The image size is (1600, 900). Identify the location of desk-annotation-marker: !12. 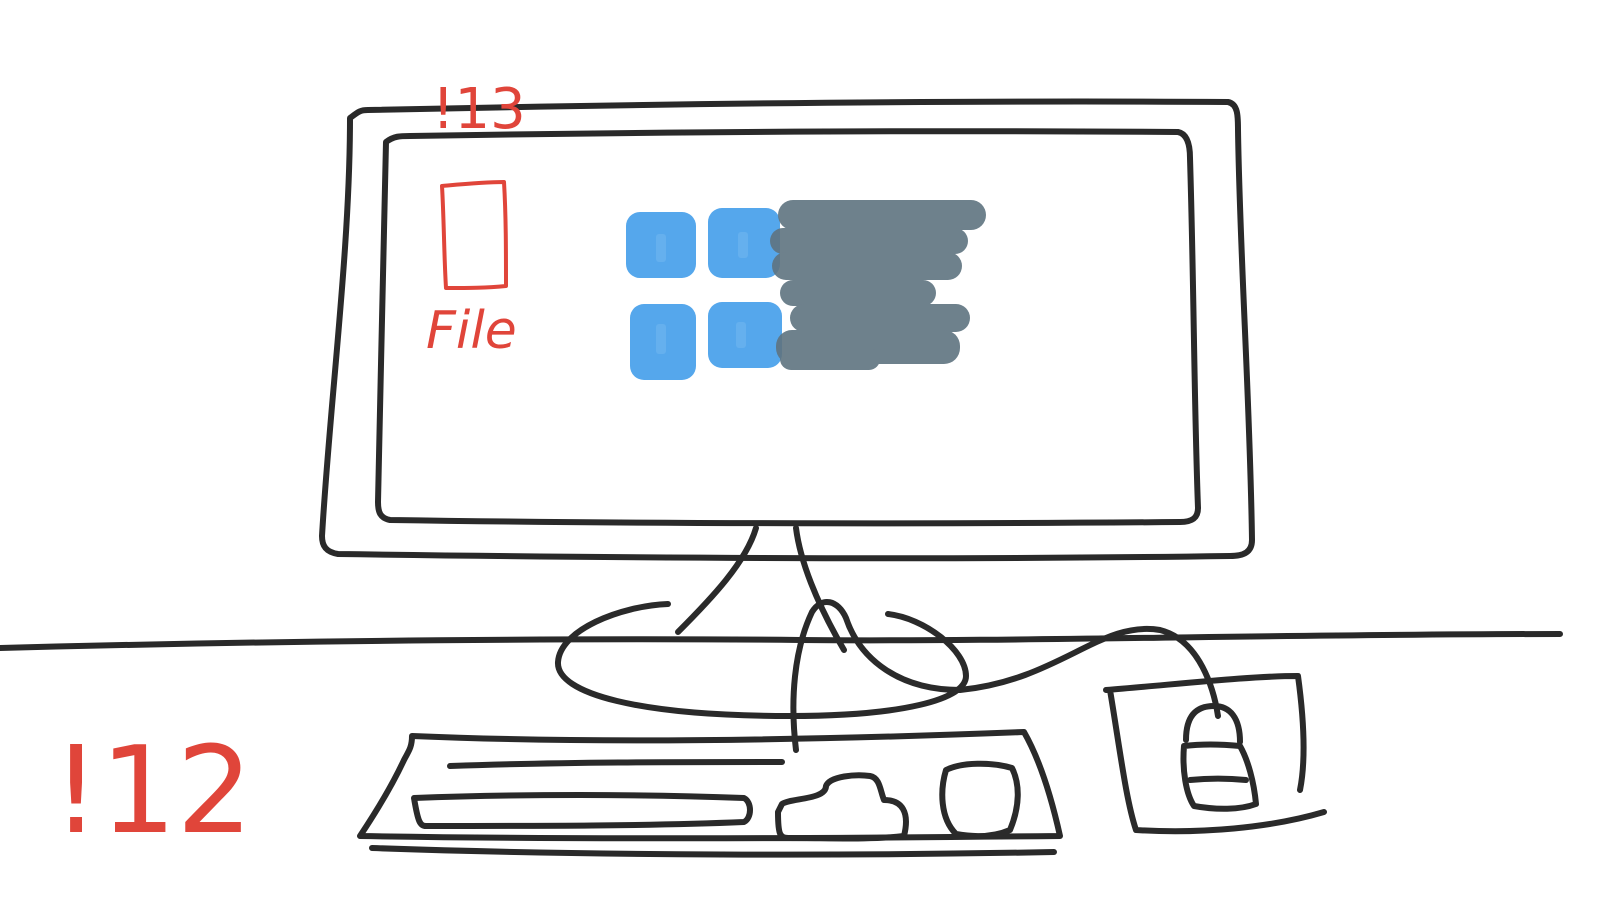
(152, 791).